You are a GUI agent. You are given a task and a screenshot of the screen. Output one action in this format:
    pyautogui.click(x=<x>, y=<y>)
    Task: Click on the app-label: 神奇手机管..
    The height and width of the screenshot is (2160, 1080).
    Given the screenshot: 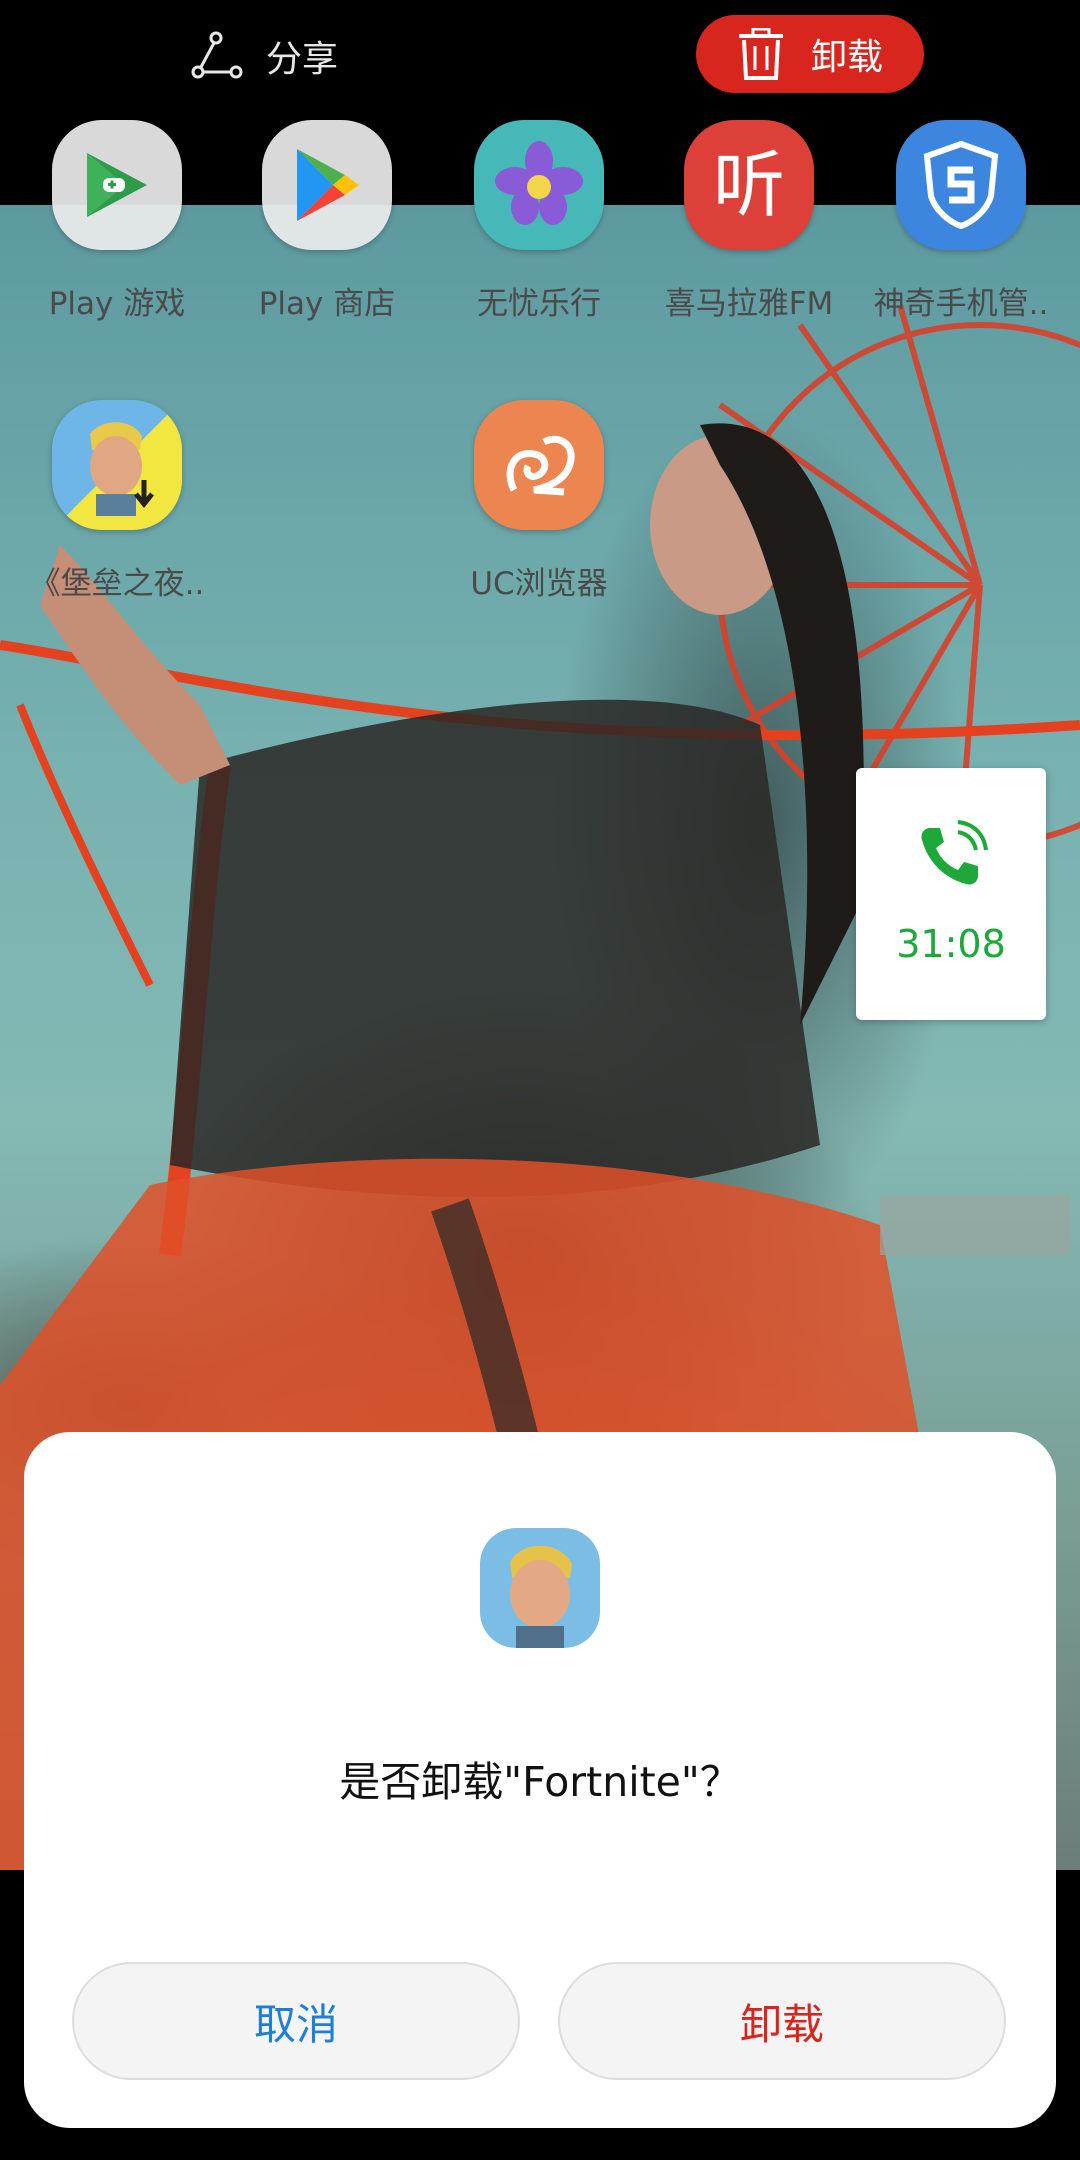 What is the action you would take?
    pyautogui.click(x=961, y=304)
    